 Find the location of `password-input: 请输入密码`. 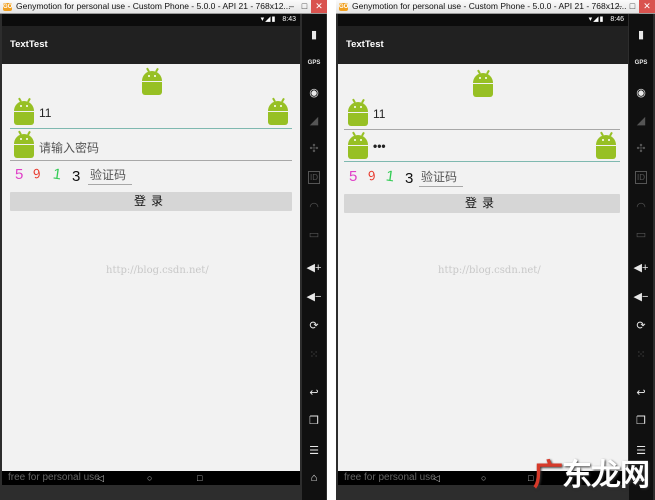

password-input: 请输入密码 is located at coordinates (69, 147).